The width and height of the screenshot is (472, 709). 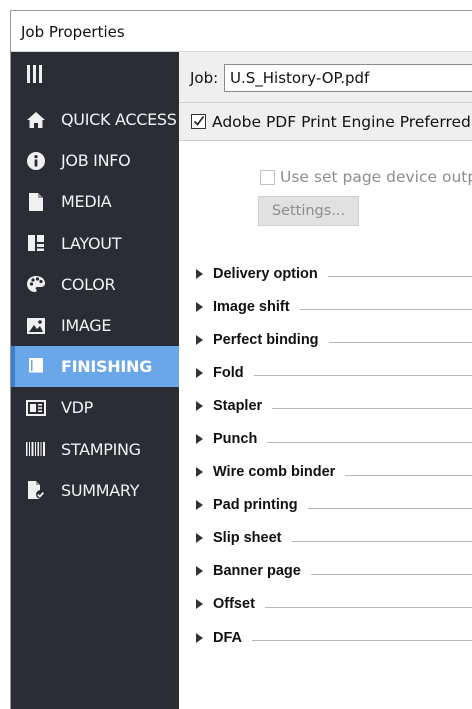 I want to click on sidebar-item-media: MEDIA, so click(x=95, y=201).